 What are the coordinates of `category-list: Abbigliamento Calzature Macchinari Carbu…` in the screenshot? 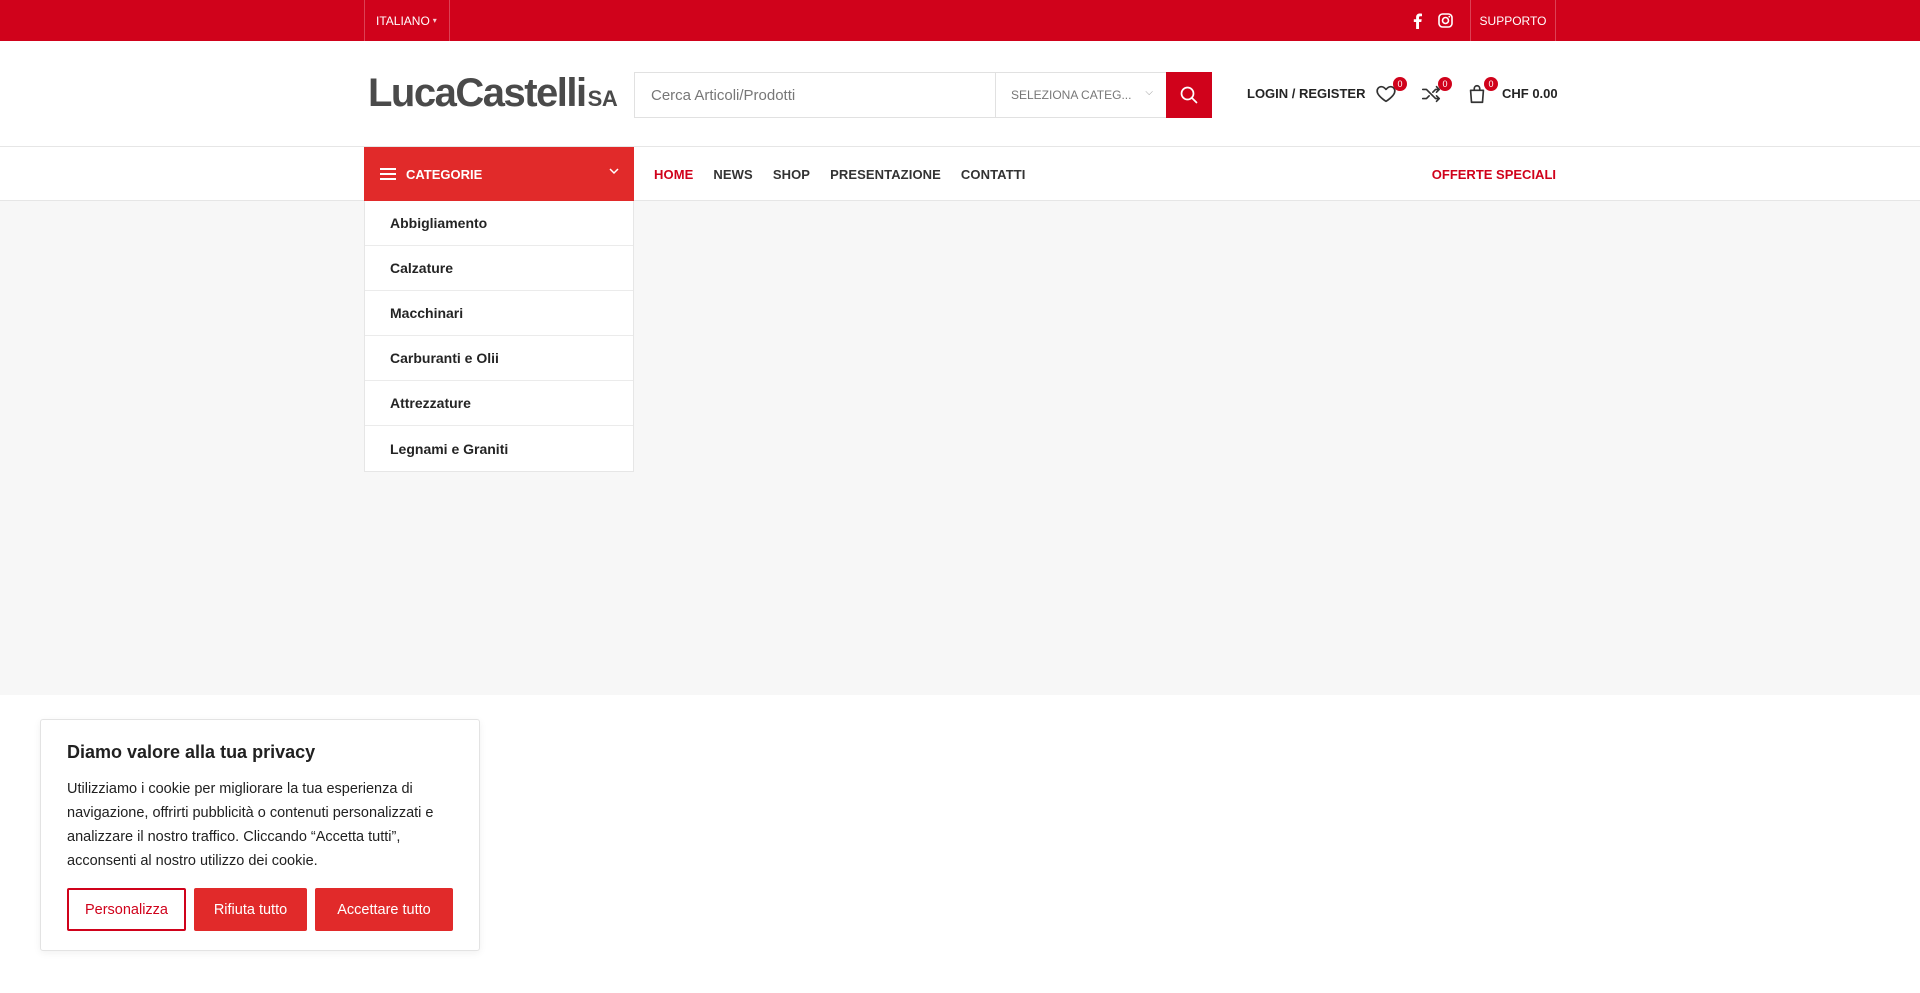 It's located at (499, 336).